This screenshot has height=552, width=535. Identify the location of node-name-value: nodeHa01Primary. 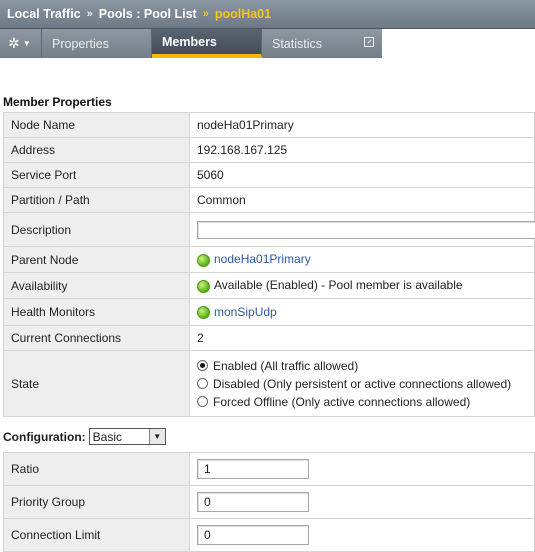
(362, 125).